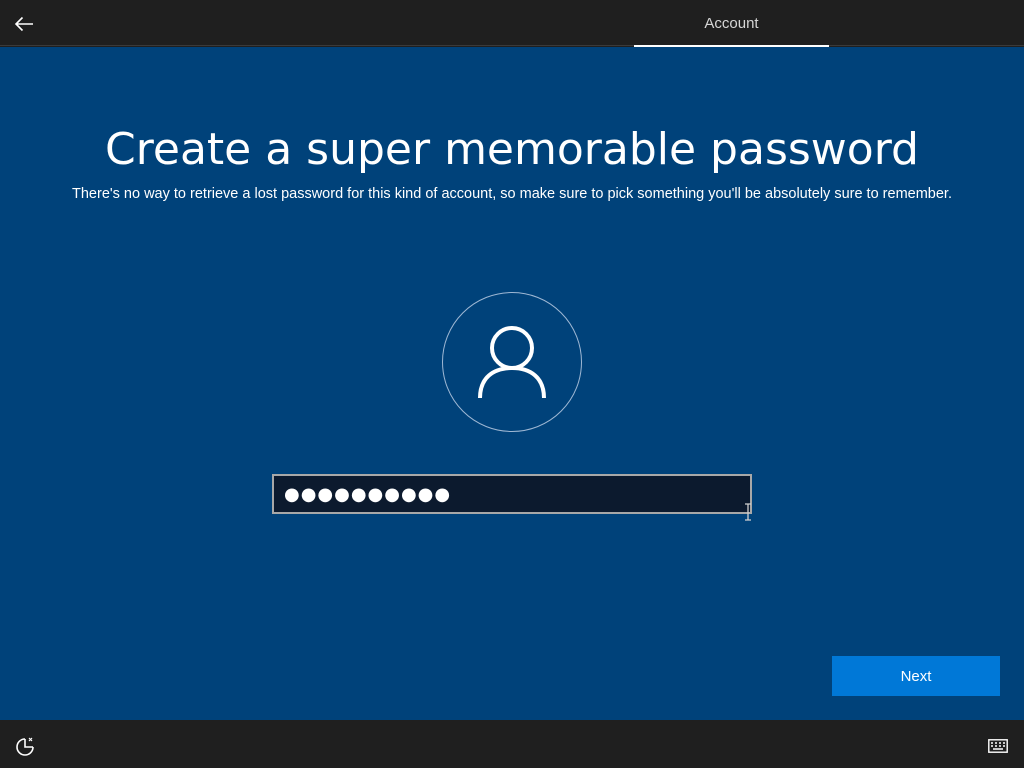 This screenshot has width=1024, height=768. I want to click on ease-of-access-icon, so click(25, 747).